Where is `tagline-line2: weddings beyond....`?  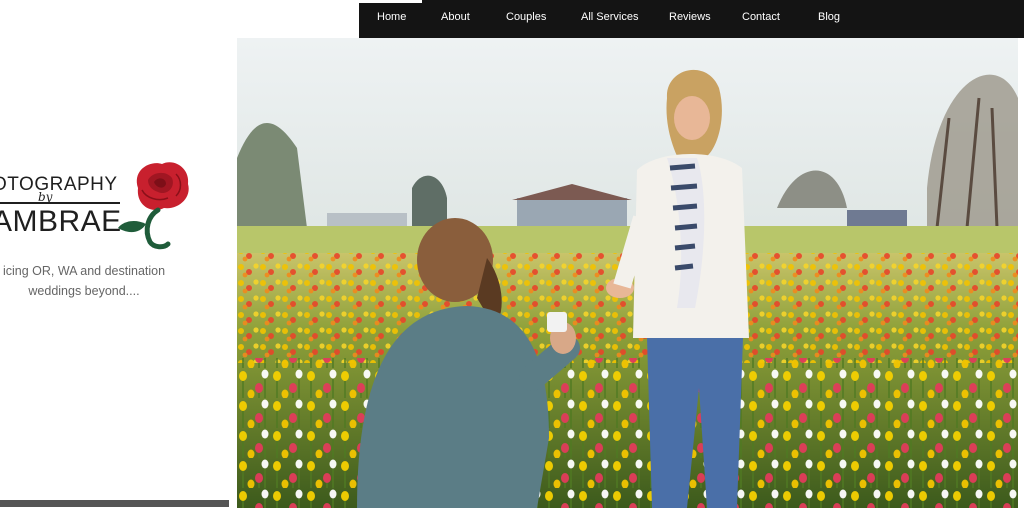 tagline-line2: weddings beyond.... is located at coordinates (84, 291).